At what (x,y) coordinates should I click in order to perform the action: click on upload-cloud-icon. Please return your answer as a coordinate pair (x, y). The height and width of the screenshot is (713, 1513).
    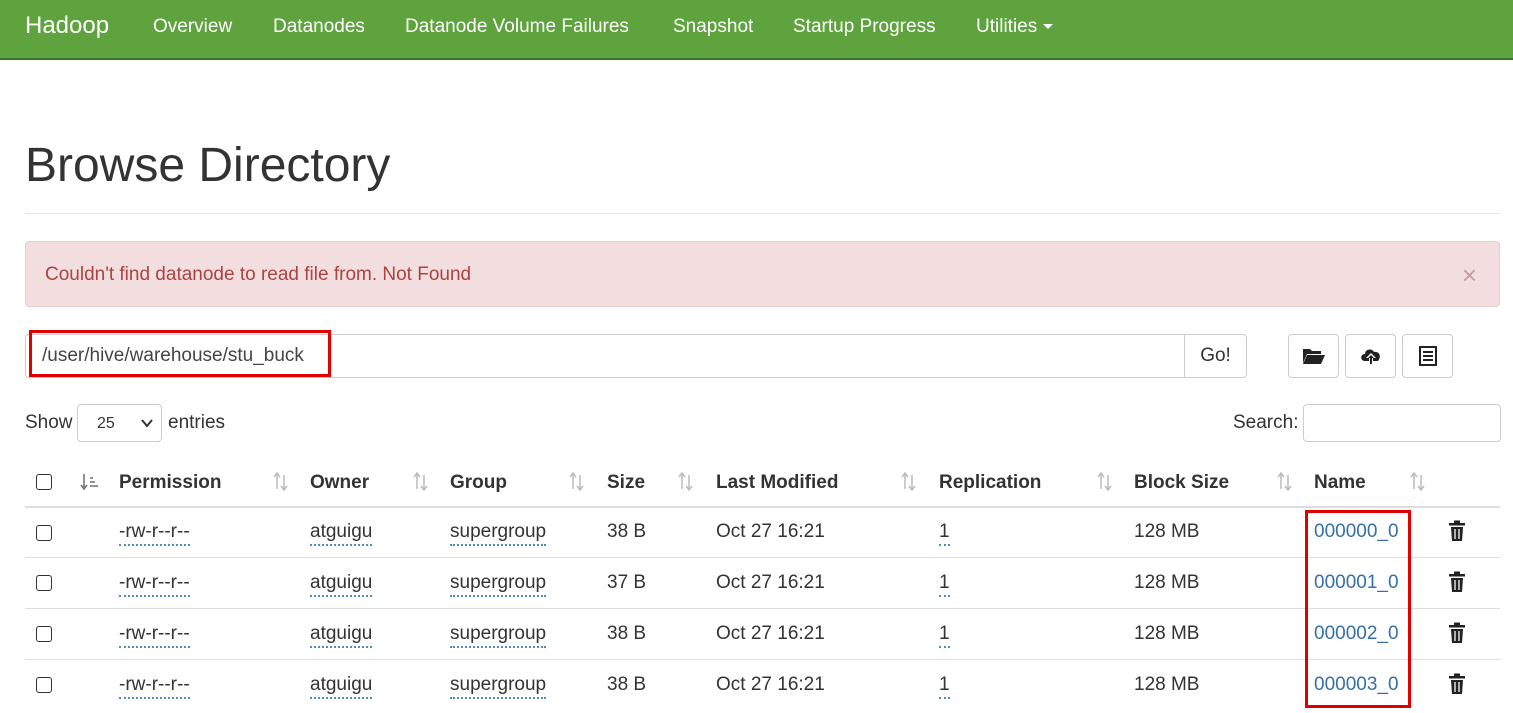
    Looking at the image, I should click on (1370, 356).